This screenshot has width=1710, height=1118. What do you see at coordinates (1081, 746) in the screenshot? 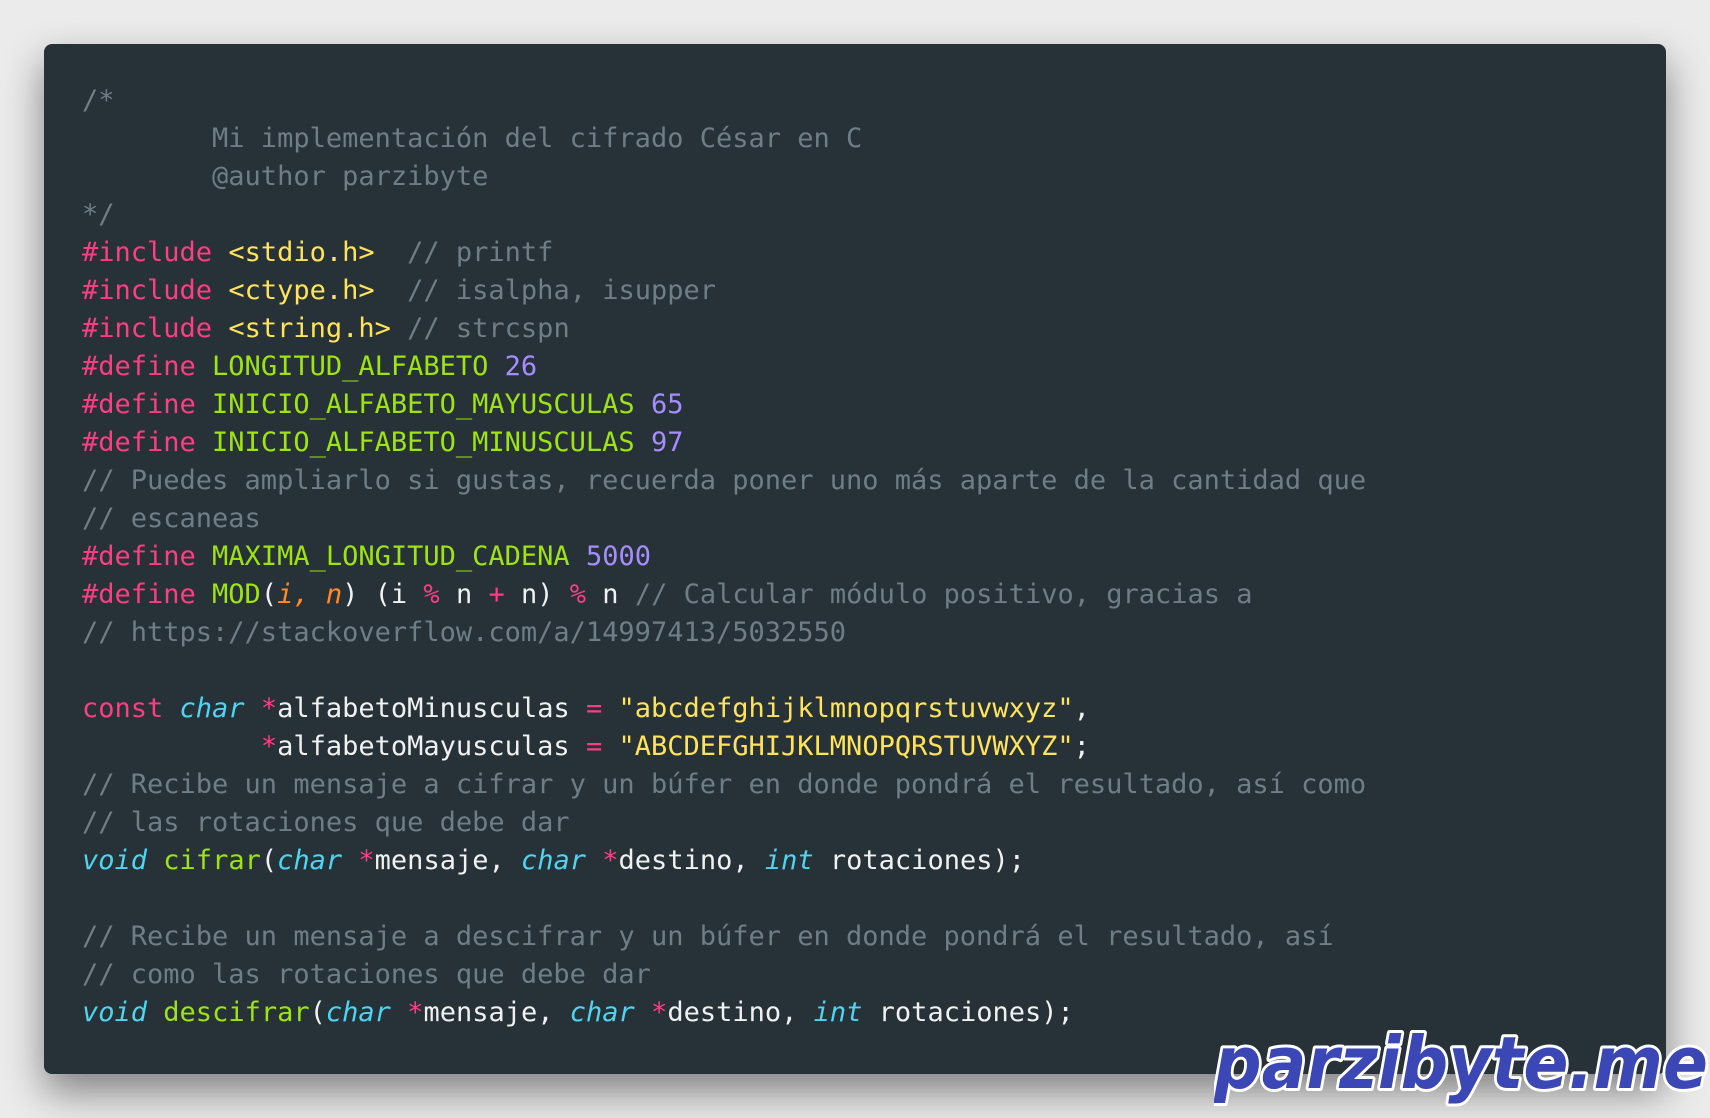
I see `code-token-plain: ;` at bounding box center [1081, 746].